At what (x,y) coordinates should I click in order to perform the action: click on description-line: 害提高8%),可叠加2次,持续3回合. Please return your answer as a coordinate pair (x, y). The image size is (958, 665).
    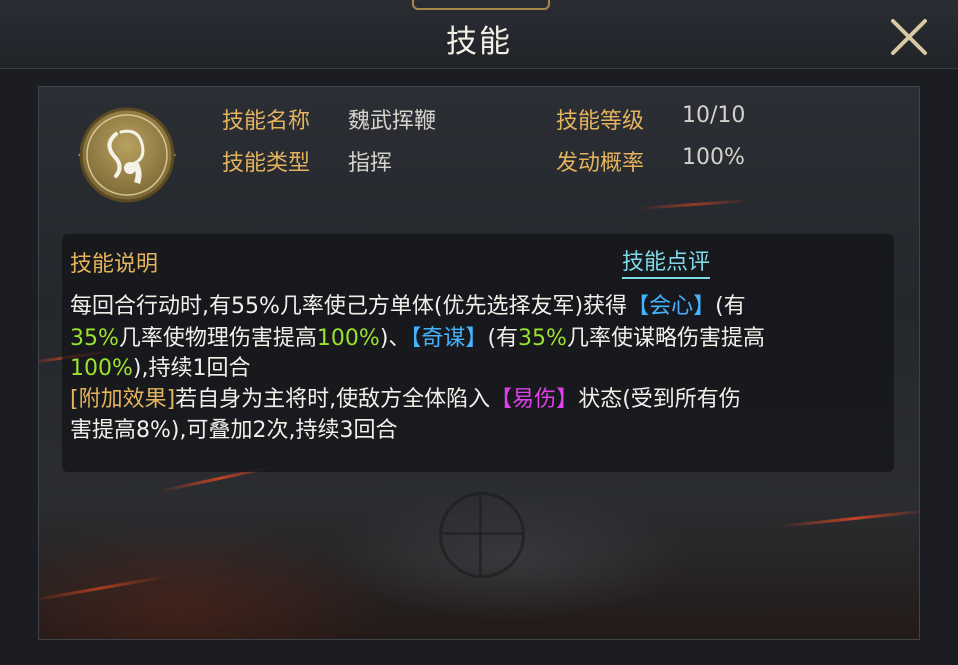
    Looking at the image, I should click on (233, 428).